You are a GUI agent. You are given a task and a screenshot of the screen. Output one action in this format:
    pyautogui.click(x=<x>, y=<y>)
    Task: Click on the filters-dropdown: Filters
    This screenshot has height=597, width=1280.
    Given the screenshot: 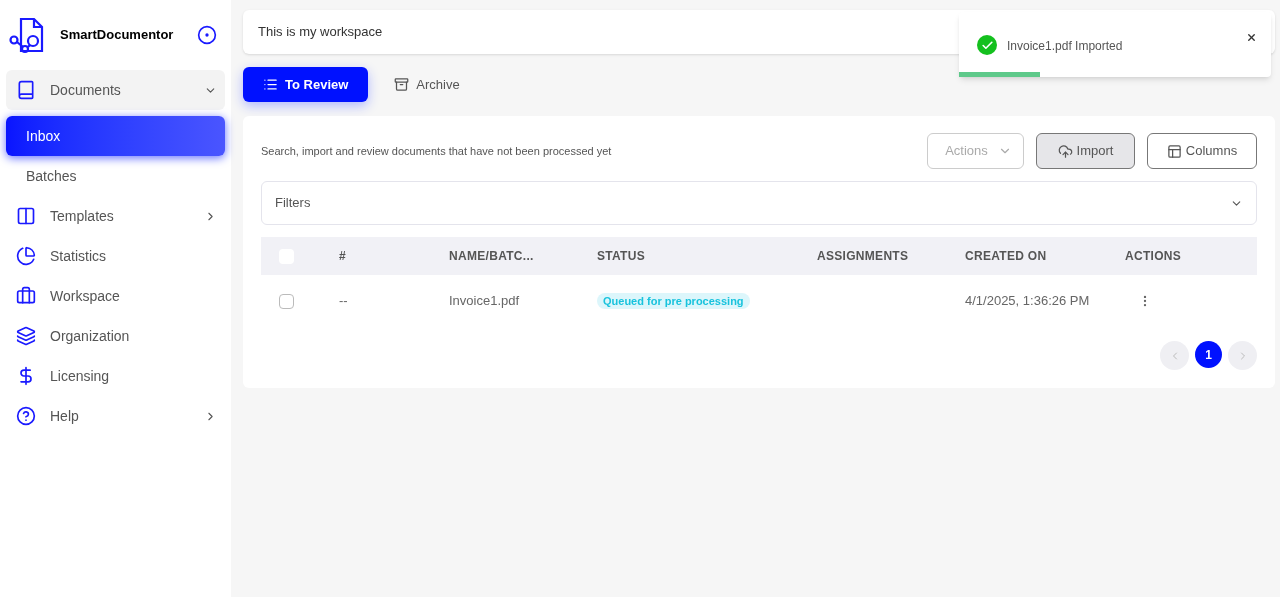 What is the action you would take?
    pyautogui.click(x=759, y=203)
    